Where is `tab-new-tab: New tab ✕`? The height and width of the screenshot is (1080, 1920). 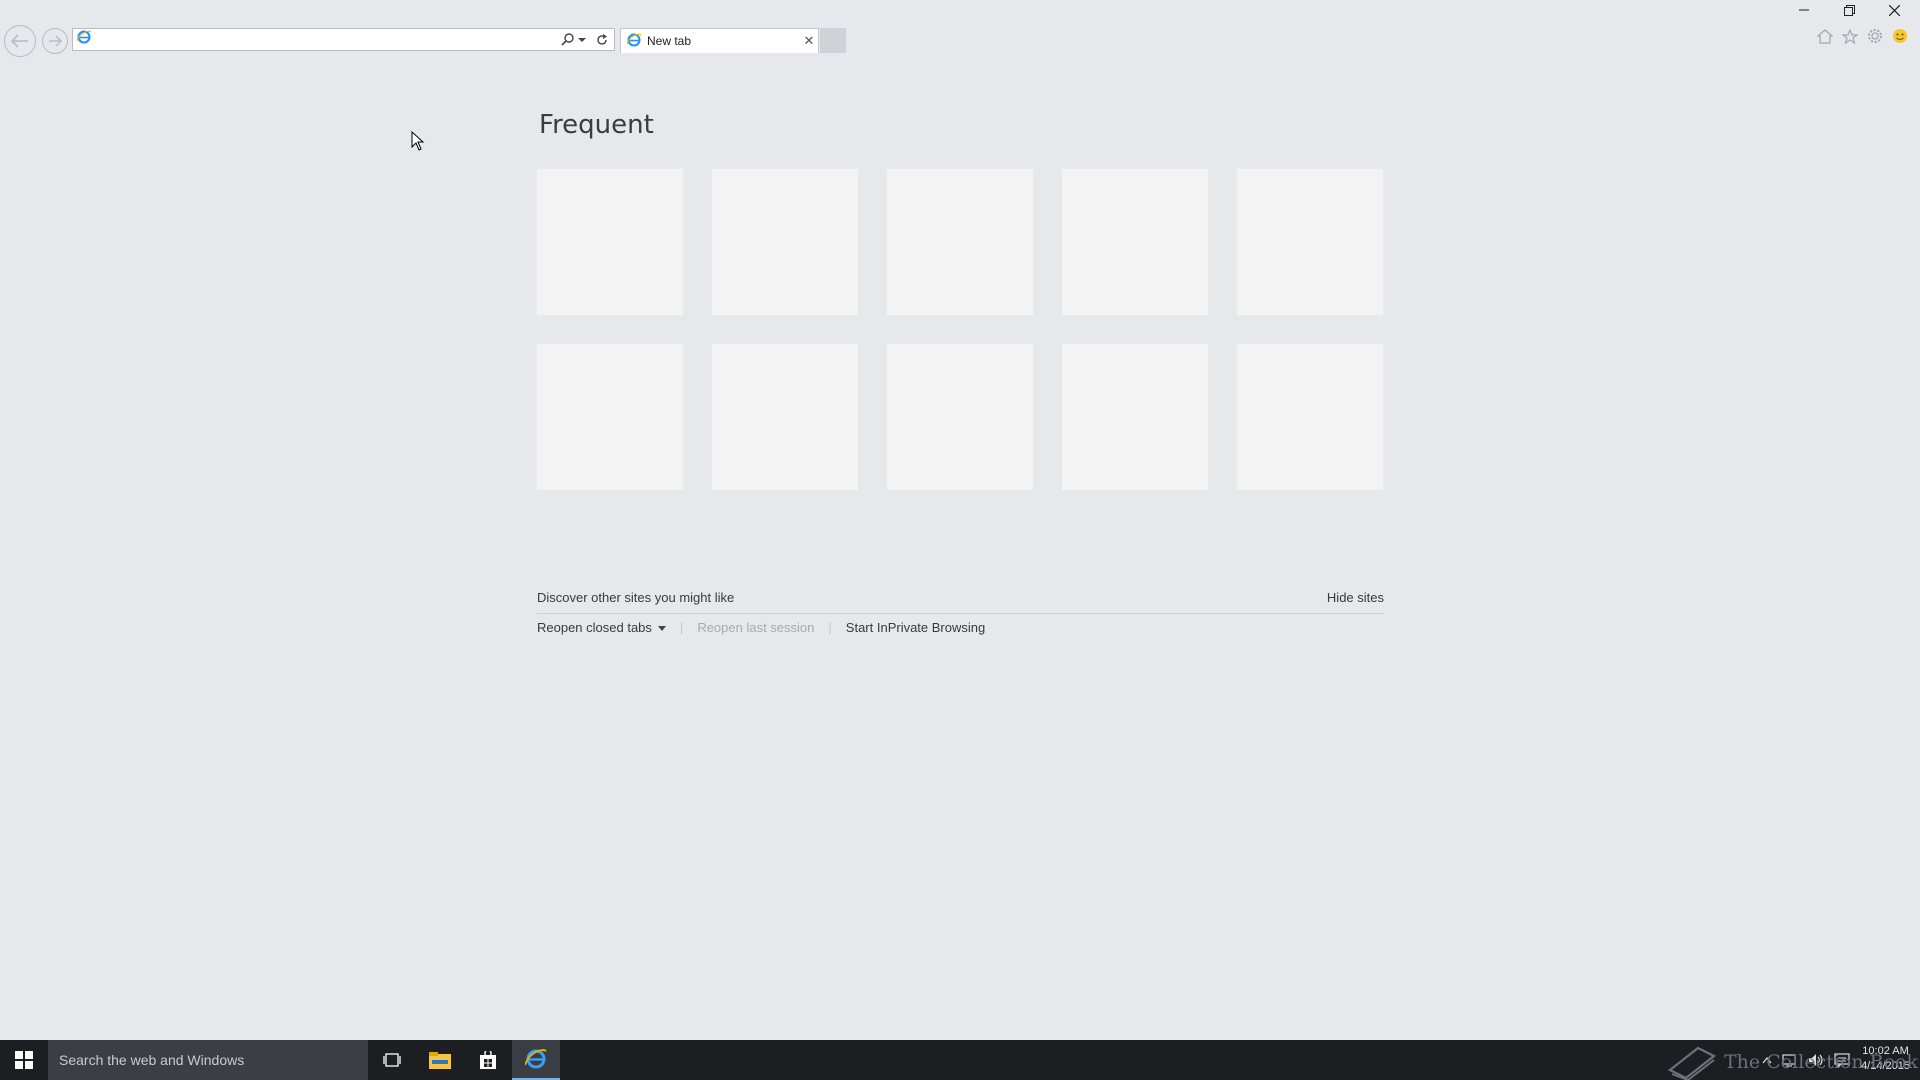
tab-new-tab: New tab ✕ is located at coordinates (719, 40).